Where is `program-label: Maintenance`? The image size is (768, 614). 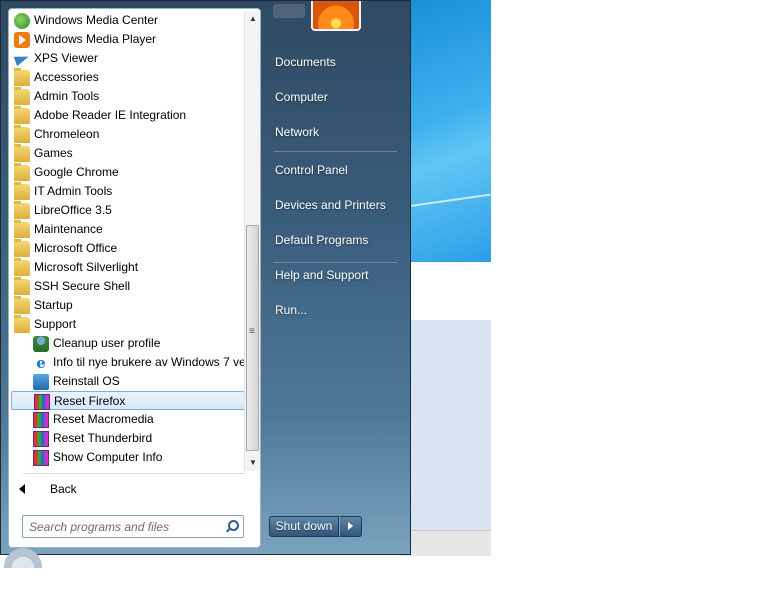 program-label: Maintenance is located at coordinates (68, 229).